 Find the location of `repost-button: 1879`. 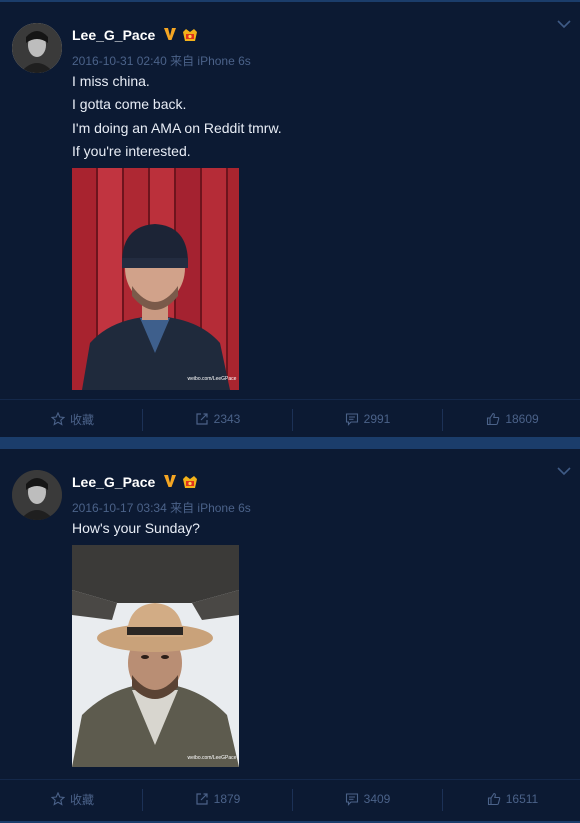

repost-button: 1879 is located at coordinates (217, 799).